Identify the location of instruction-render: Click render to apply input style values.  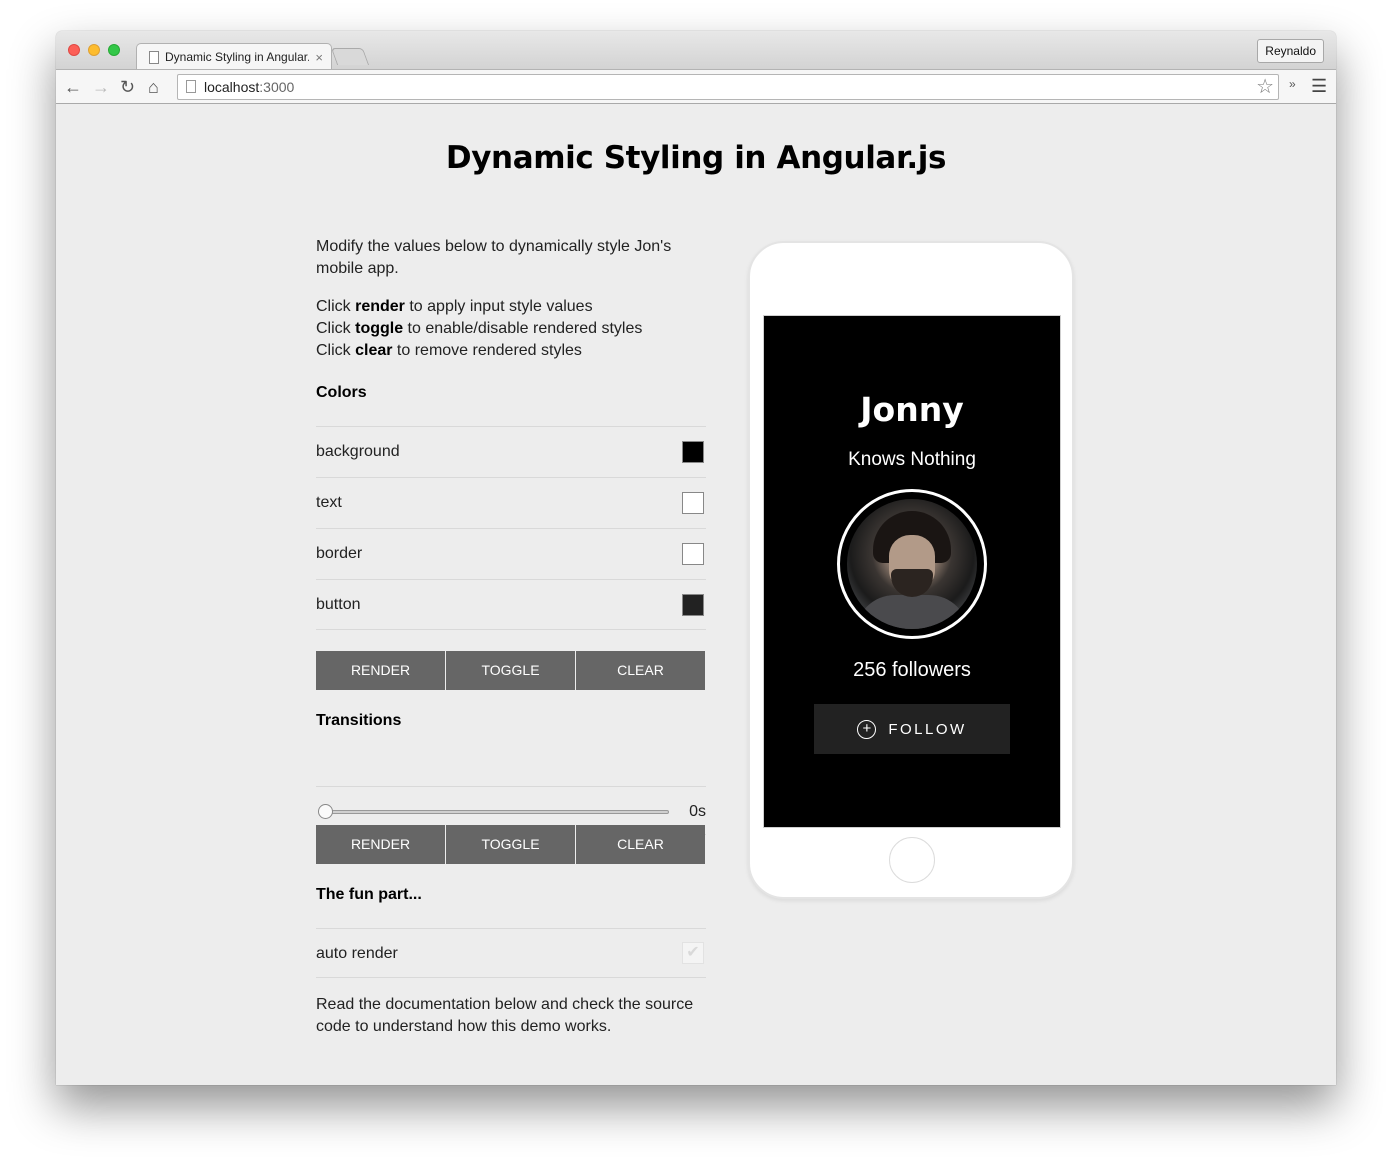
(454, 306).